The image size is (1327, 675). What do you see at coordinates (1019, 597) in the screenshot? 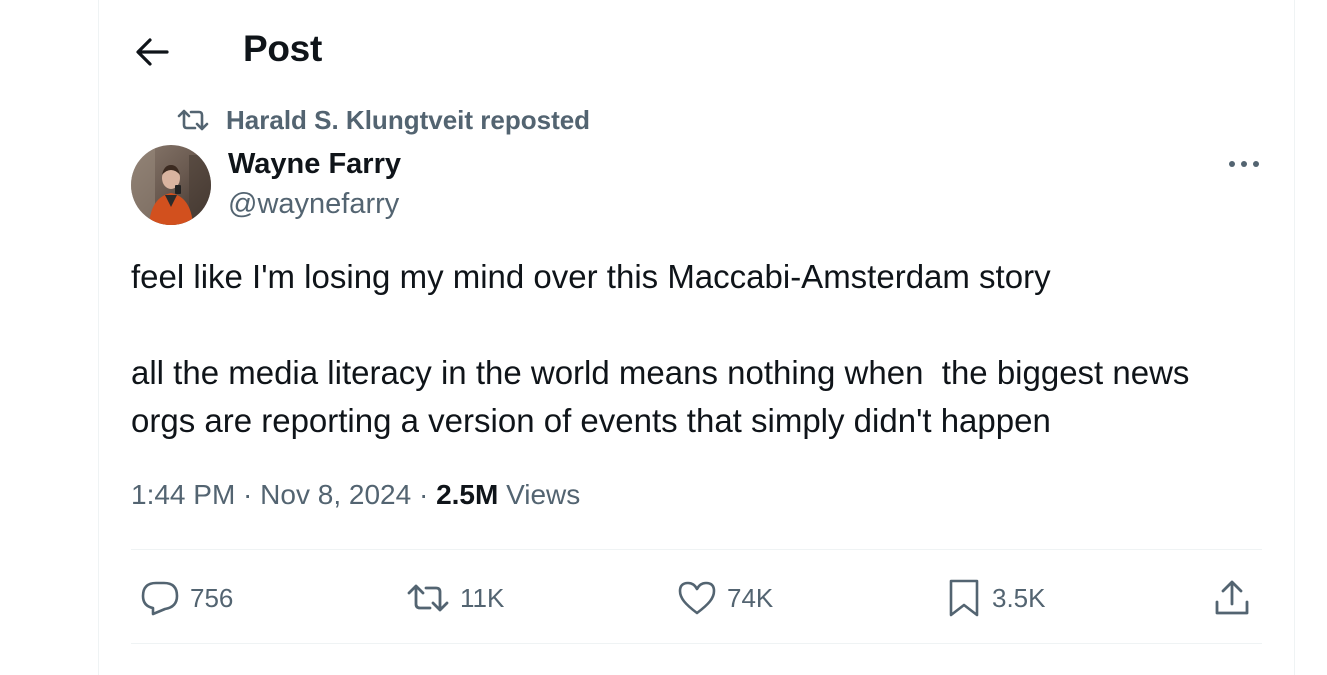
I see `bookmark-count: 3.5K` at bounding box center [1019, 597].